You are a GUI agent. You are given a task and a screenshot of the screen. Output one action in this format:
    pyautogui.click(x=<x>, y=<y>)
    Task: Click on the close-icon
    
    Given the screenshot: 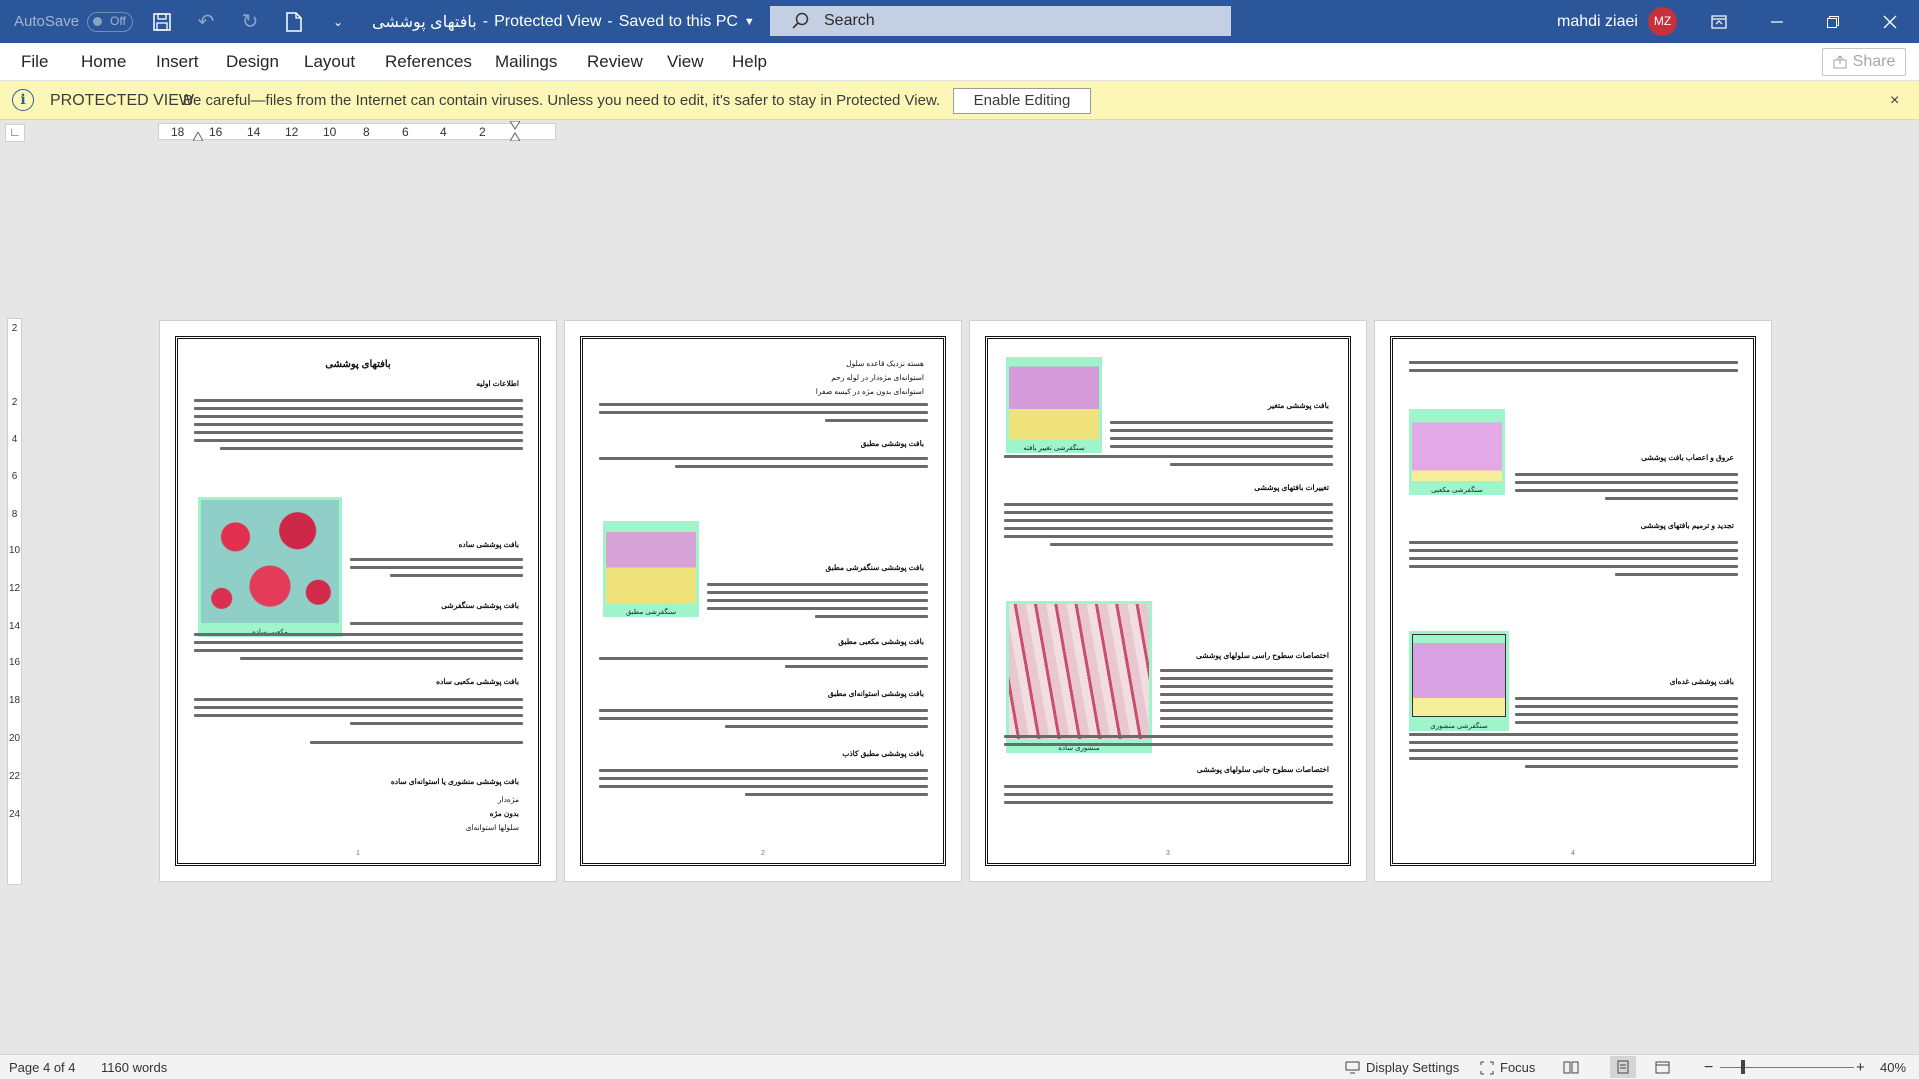 What is the action you would take?
    pyautogui.click(x=1890, y=21)
    